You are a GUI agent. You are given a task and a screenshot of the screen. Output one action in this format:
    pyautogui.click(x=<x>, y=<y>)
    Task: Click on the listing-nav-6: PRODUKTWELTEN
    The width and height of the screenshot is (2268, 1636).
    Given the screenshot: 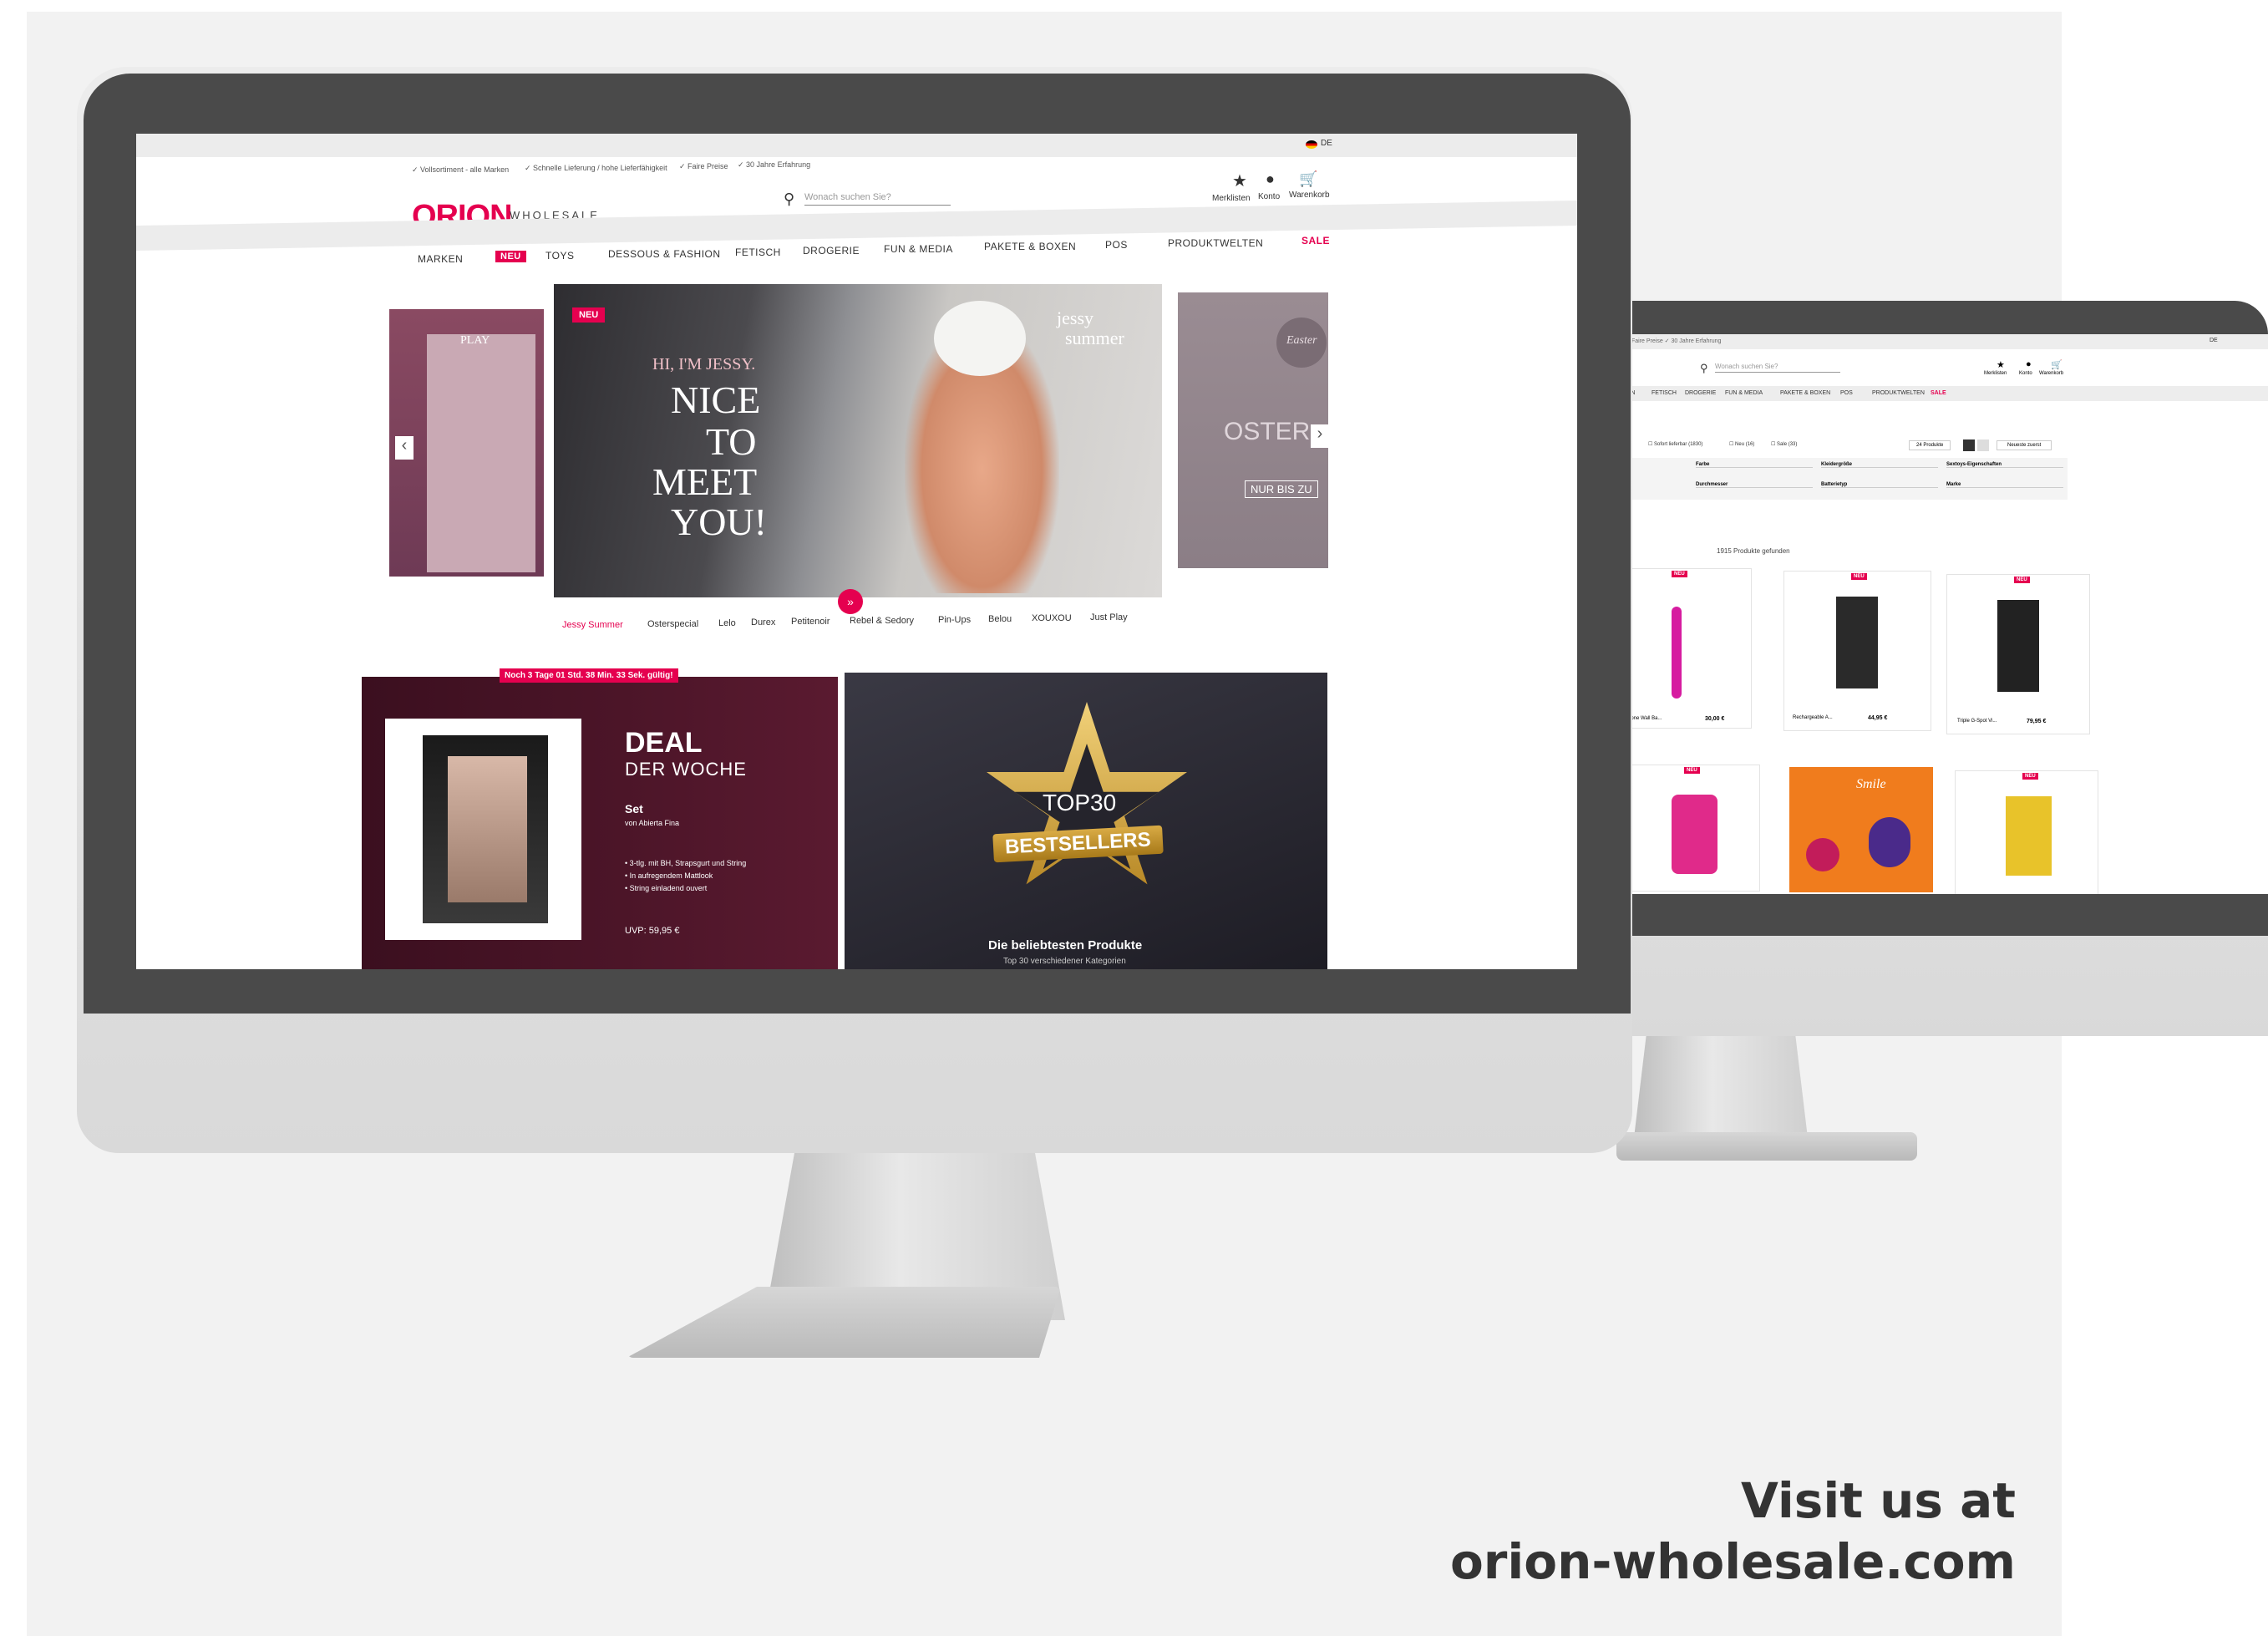 What is the action you would take?
    pyautogui.click(x=1898, y=393)
    